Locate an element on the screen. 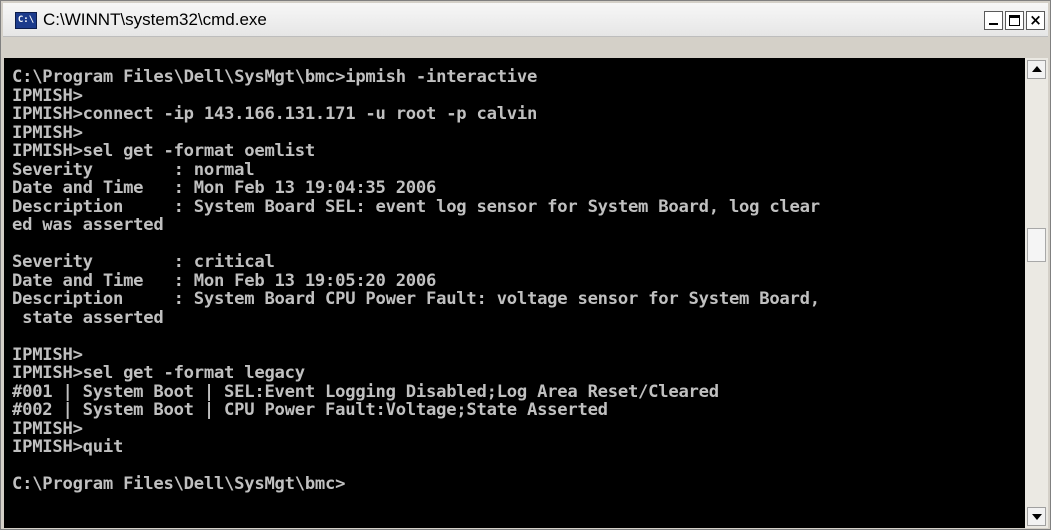 Image resolution: width=1051 pixels, height=530 pixels. scroll-up-button is located at coordinates (1036, 69).